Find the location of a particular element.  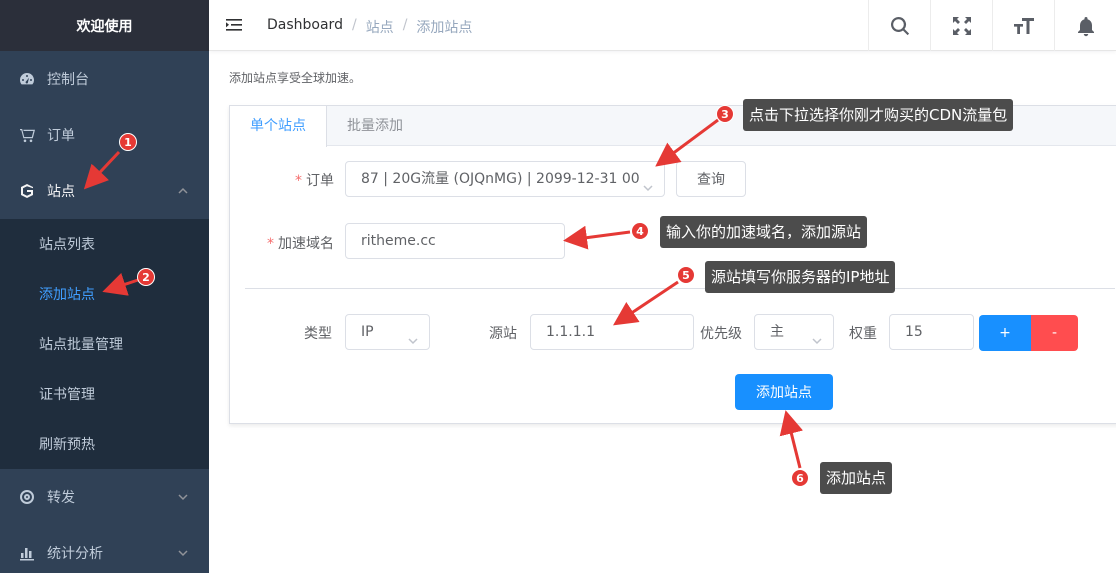

priority-select: 主 is located at coordinates (794, 332).